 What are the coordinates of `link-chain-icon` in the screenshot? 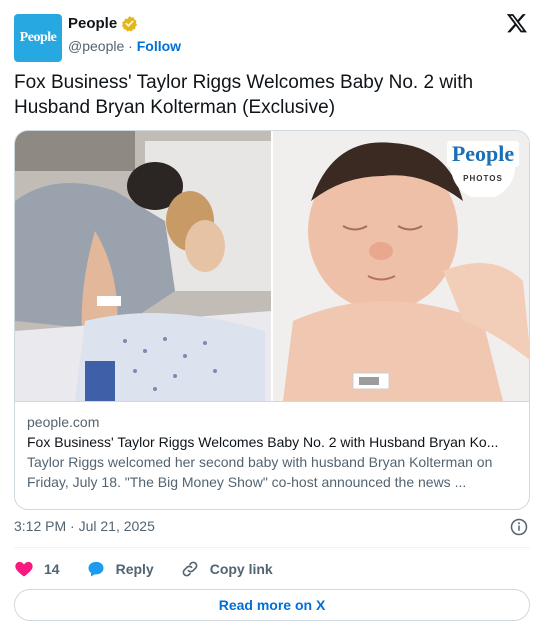 It's located at (190, 569).